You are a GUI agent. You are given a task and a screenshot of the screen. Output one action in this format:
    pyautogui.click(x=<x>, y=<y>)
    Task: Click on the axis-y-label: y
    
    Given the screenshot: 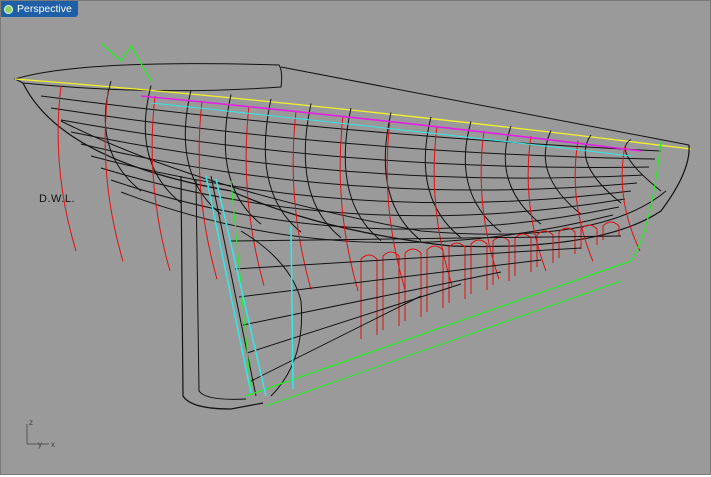 What is the action you would take?
    pyautogui.click(x=40, y=444)
    